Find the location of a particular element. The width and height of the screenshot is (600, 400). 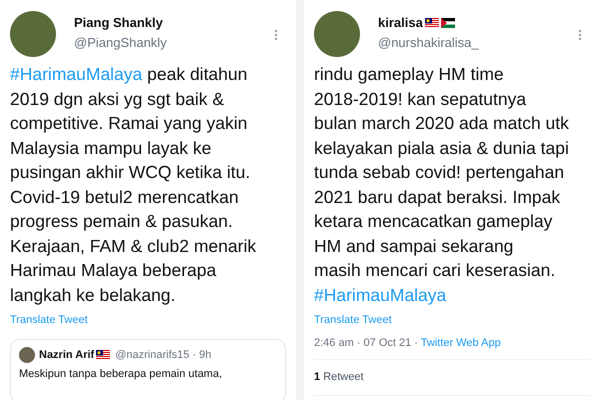

source-link: Twitter Web App is located at coordinates (460, 342).